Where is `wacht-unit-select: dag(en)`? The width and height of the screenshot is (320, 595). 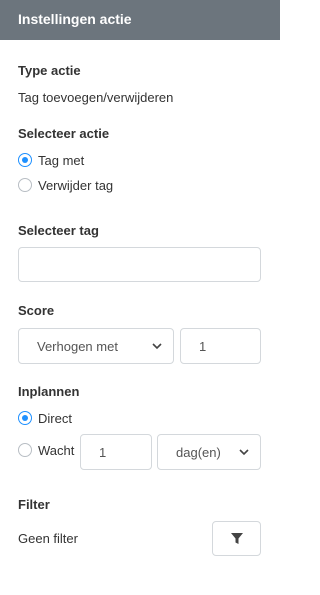 wacht-unit-select: dag(en) is located at coordinates (209, 452).